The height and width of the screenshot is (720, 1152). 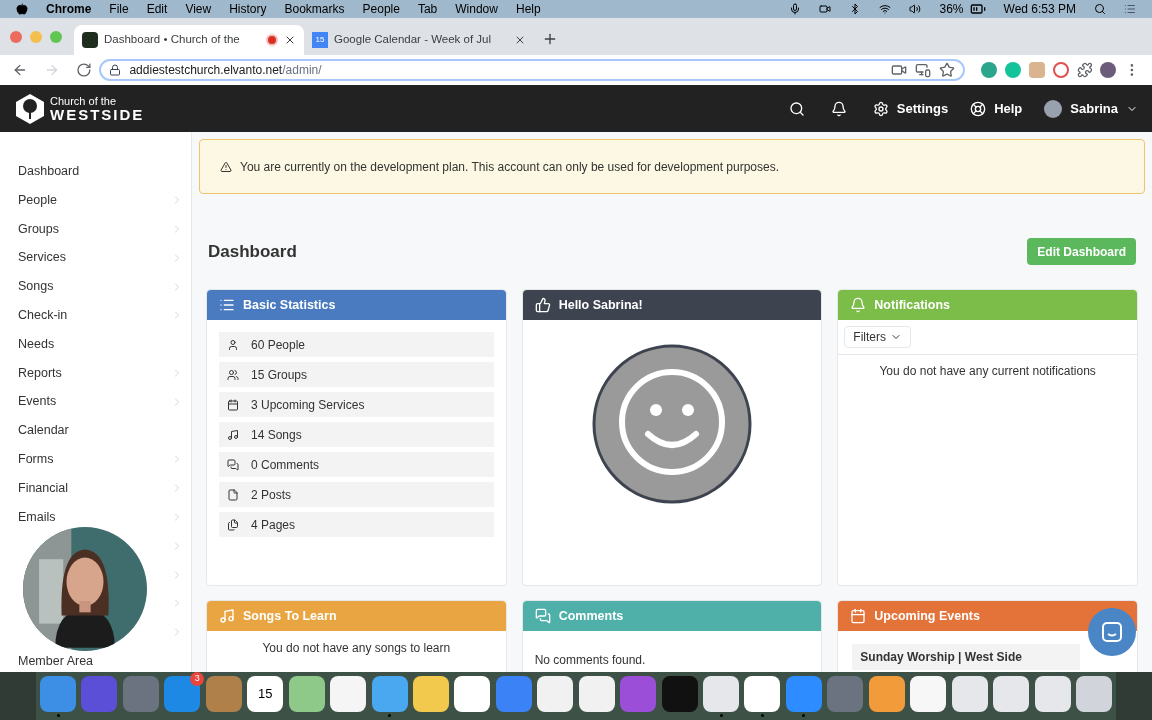 I want to click on menu-item: Tab, so click(x=427, y=9).